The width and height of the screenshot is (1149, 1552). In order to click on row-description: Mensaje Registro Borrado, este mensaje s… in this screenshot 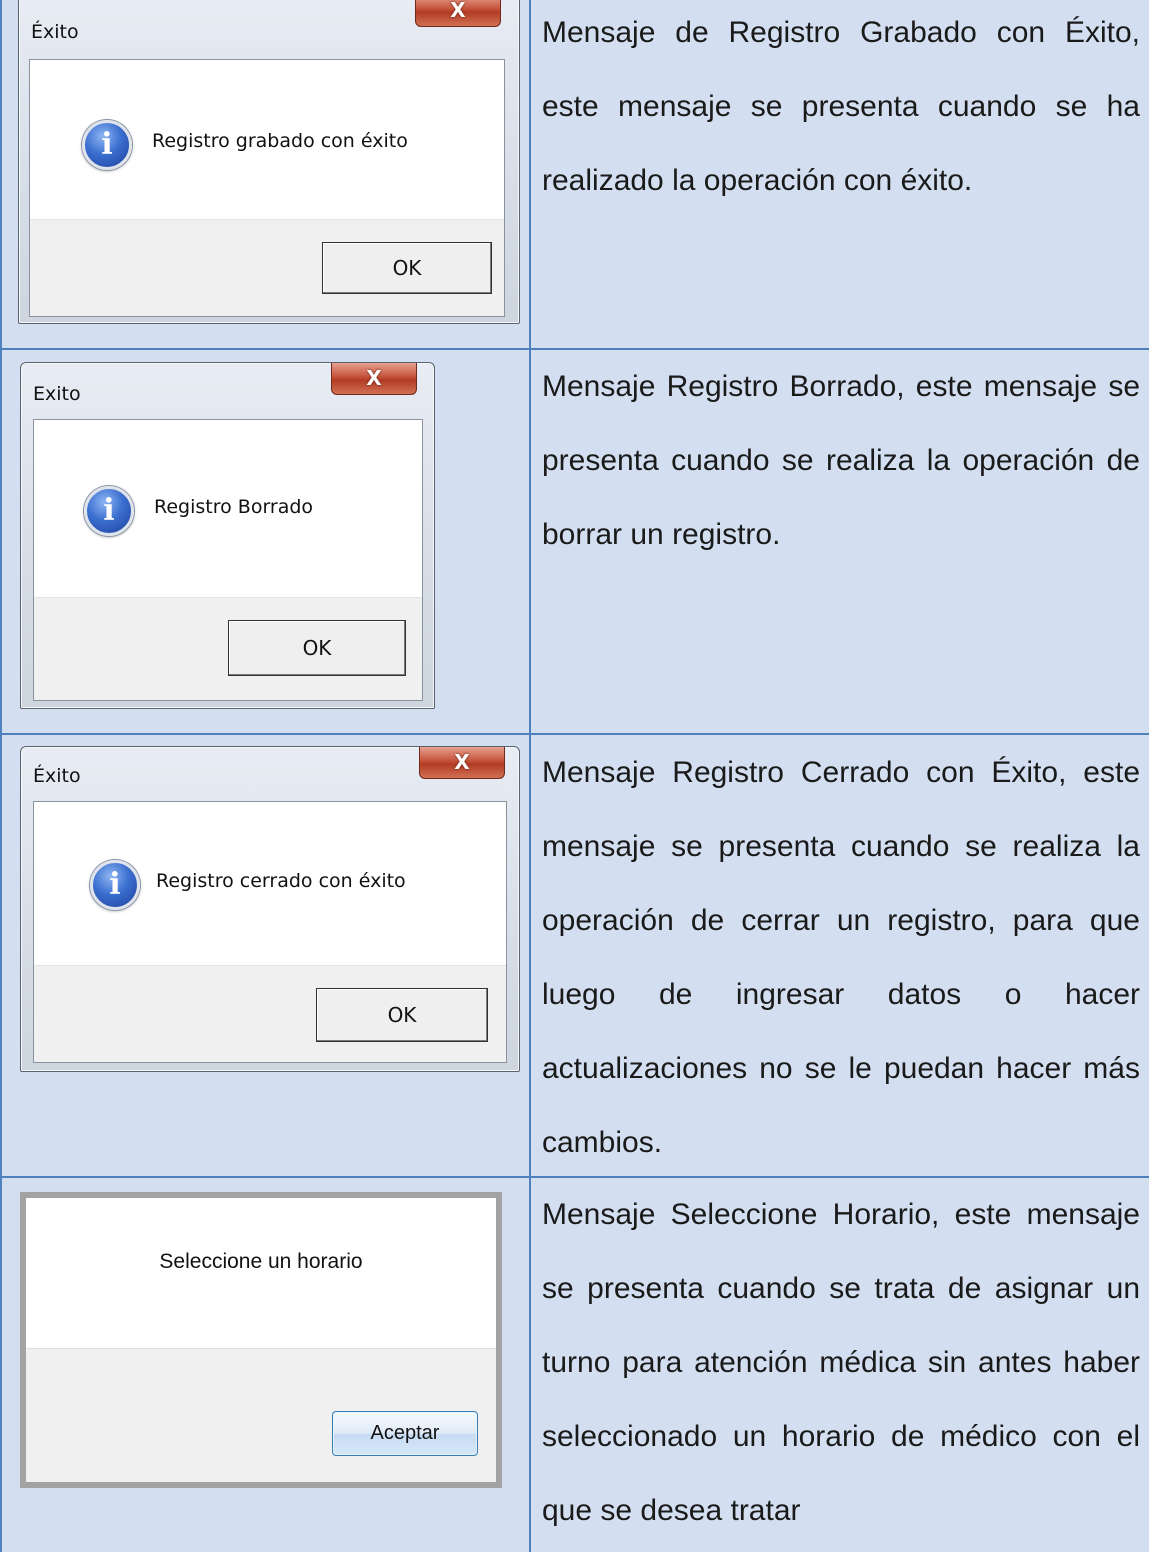, I will do `click(841, 460)`.